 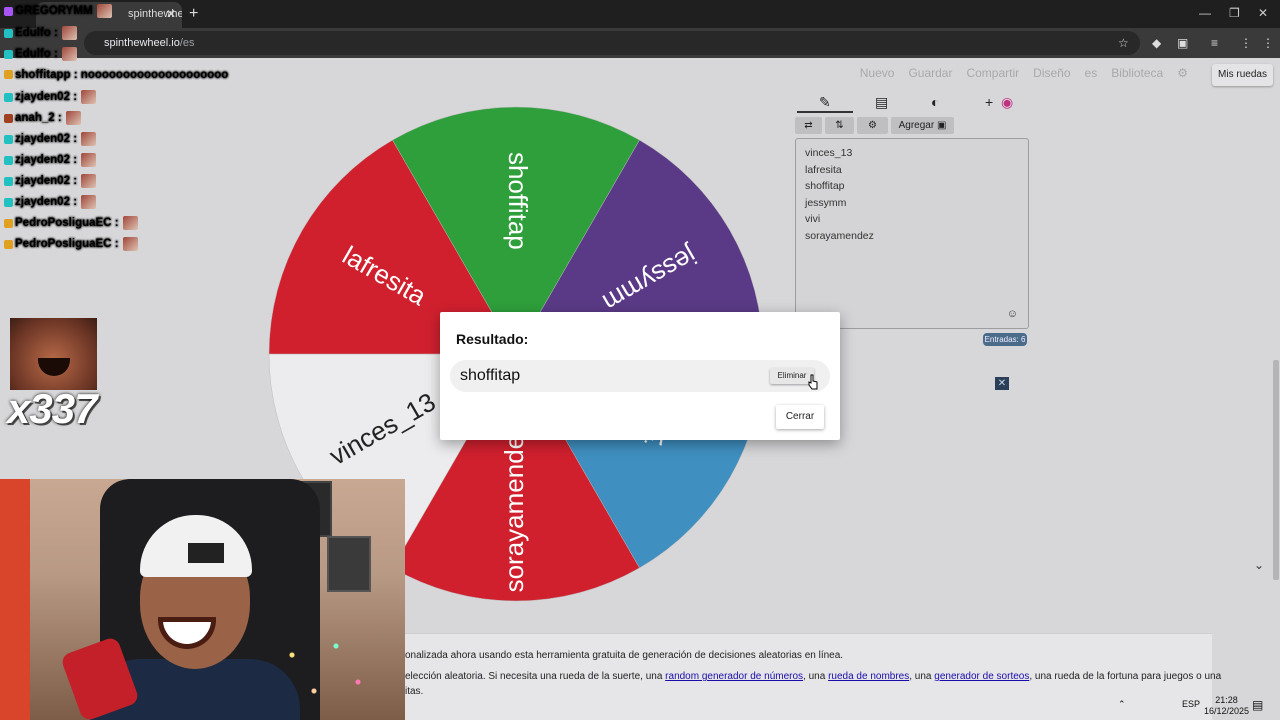 I want to click on webcam-wall, so click(x=15, y=599).